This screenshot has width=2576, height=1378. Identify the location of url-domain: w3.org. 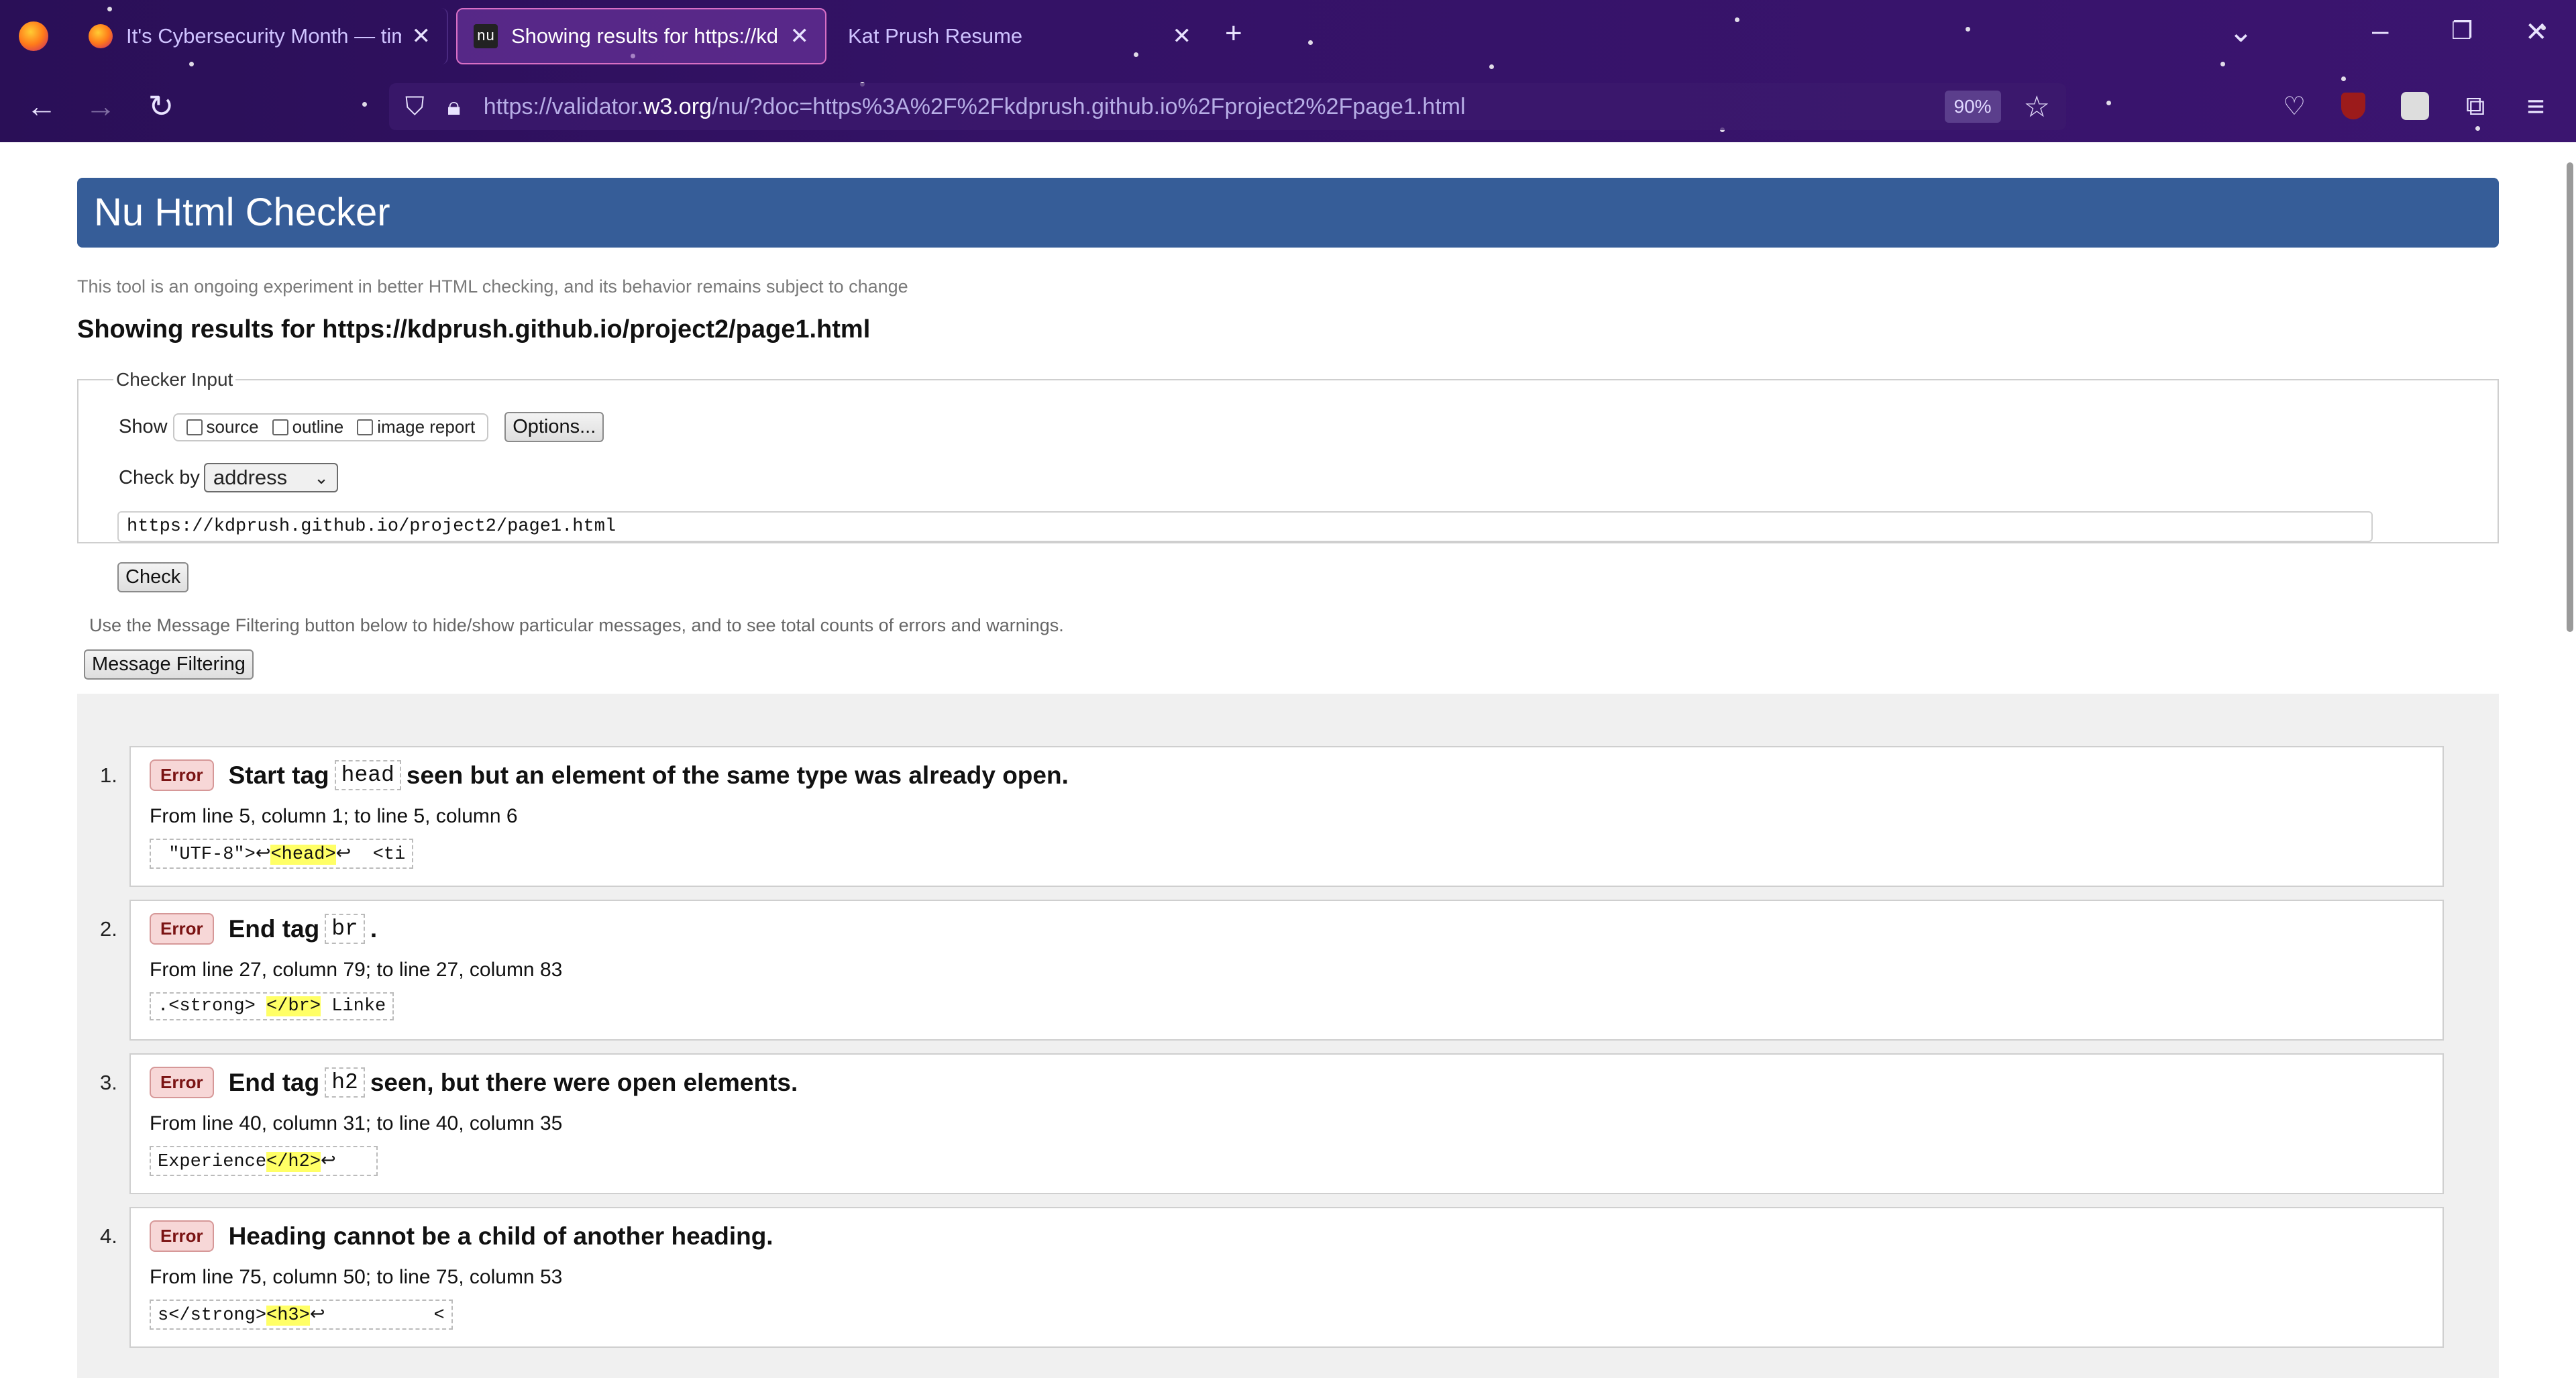
(677, 106).